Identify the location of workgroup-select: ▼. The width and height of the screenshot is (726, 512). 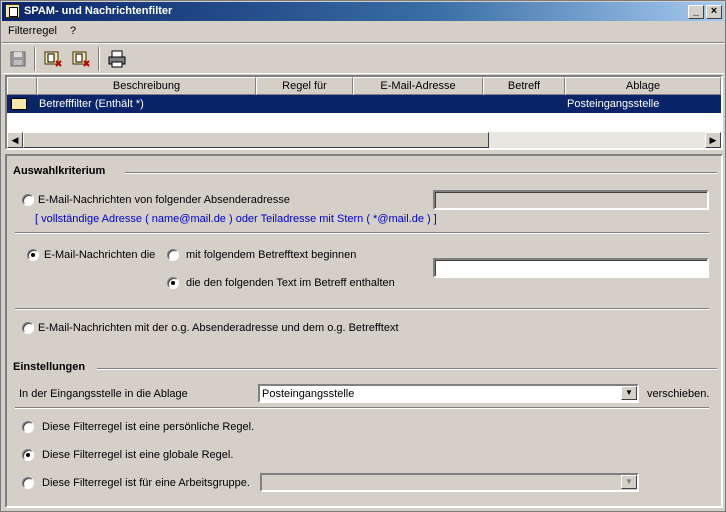
(449, 482).